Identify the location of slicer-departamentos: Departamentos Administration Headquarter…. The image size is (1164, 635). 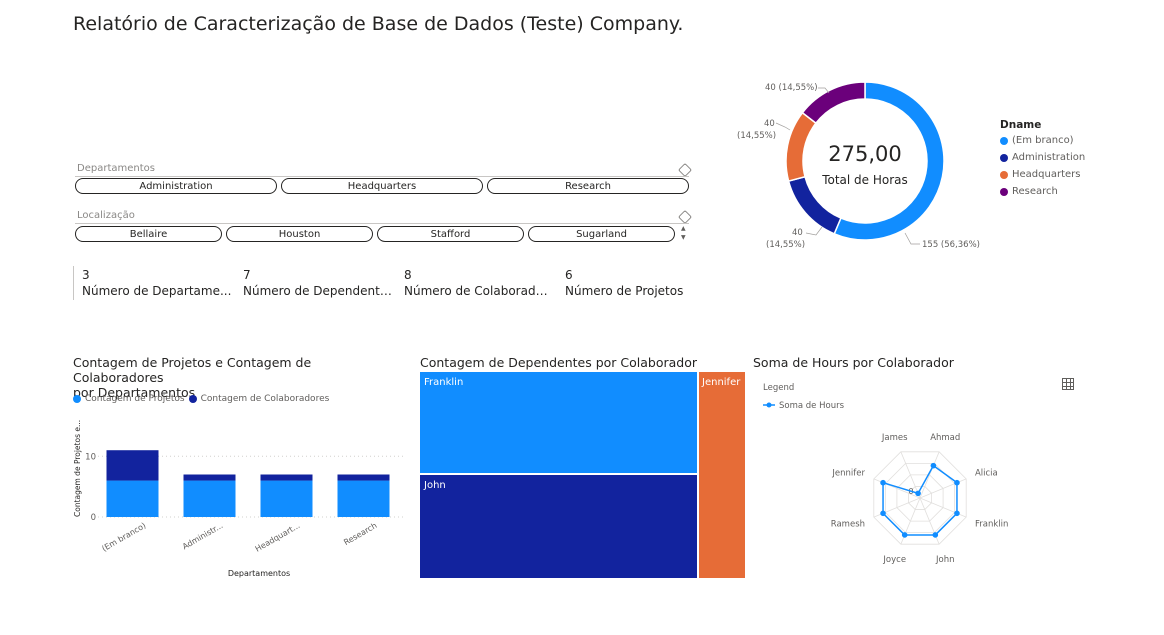
(384, 180).